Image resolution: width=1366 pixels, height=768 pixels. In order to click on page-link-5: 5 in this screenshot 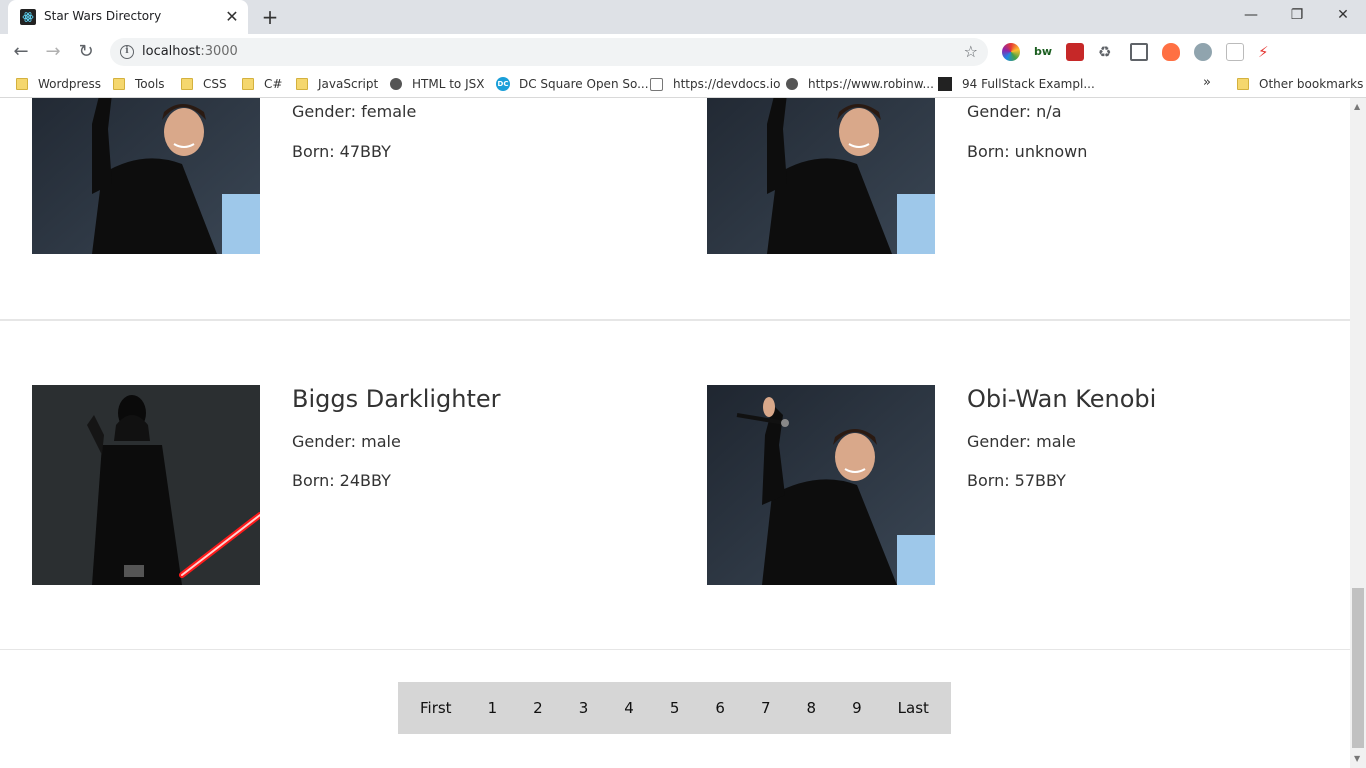, I will do `click(675, 708)`.